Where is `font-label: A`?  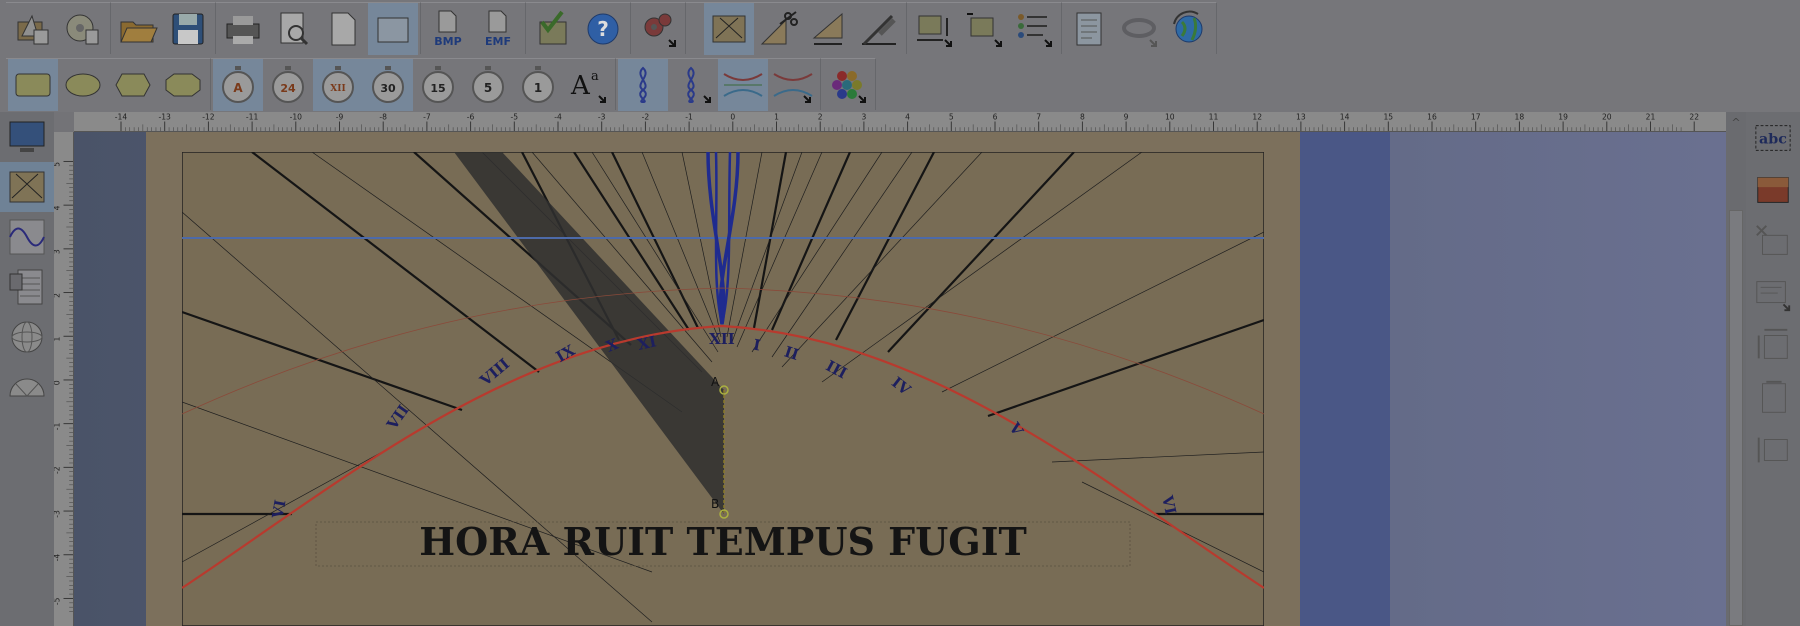 font-label: A is located at coordinates (580, 86).